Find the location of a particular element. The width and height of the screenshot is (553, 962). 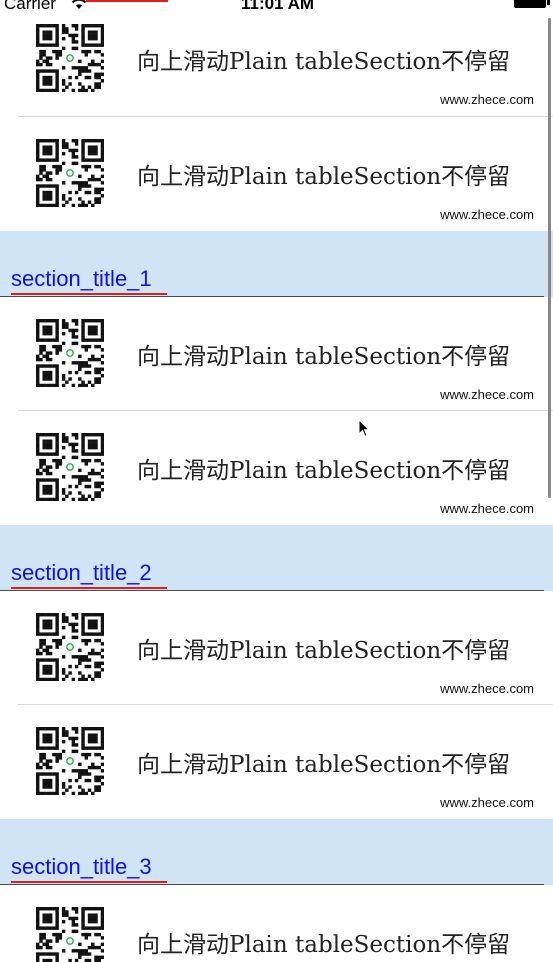

section-header-3: section_title_3 is located at coordinates (276, 852).